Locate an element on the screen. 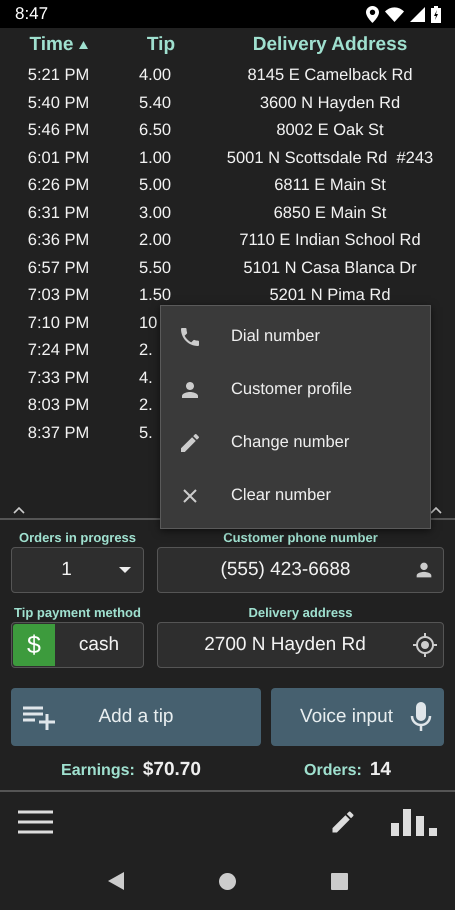  time-cell: 7:33 PM is located at coordinates (59, 378).